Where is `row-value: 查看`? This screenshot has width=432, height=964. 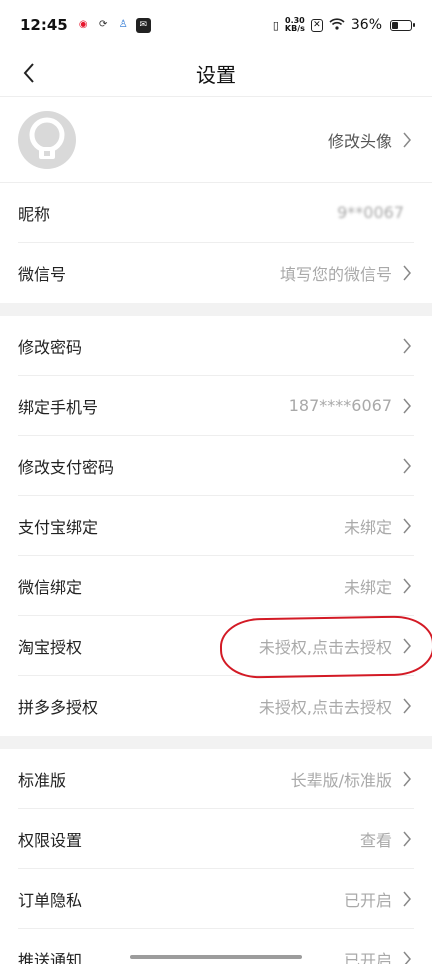
row-value: 查看 is located at coordinates (375, 840).